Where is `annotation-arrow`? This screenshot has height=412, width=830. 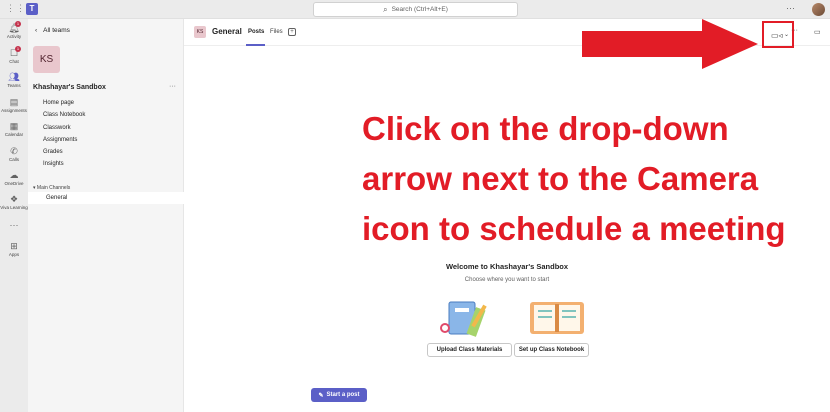 annotation-arrow is located at coordinates (670, 44).